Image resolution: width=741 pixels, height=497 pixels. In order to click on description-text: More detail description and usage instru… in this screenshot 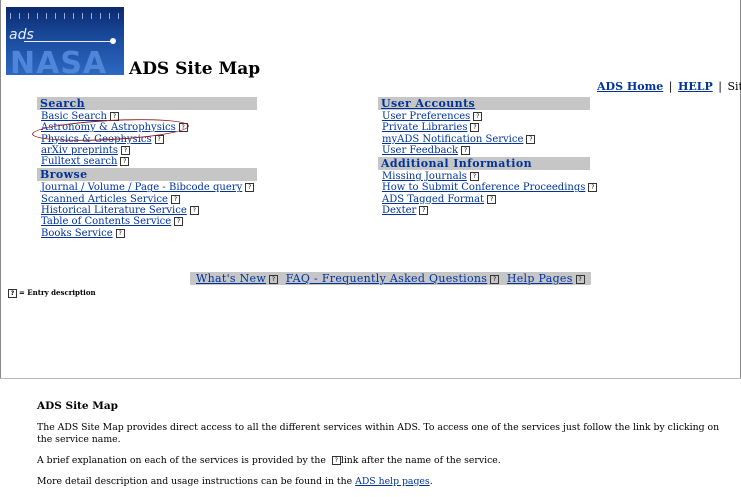, I will do `click(195, 481)`.